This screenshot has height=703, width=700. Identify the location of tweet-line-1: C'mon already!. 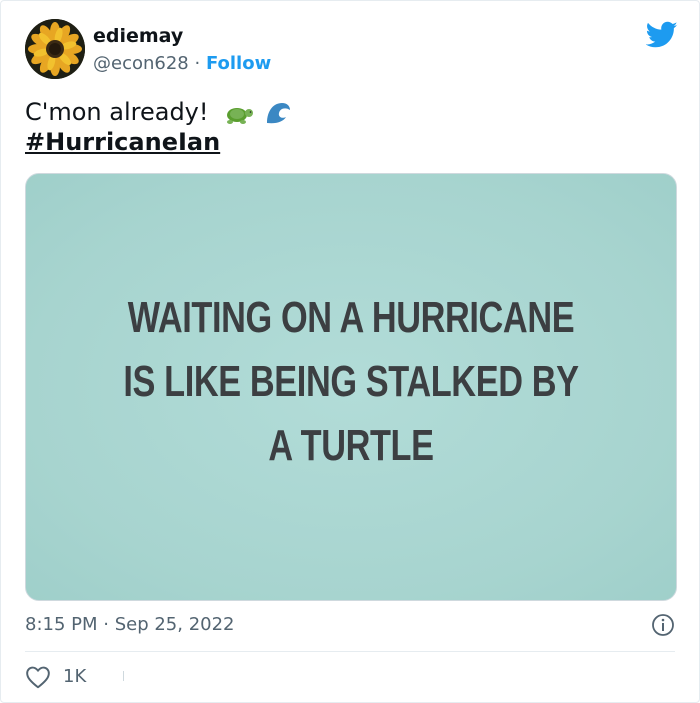
(158, 112).